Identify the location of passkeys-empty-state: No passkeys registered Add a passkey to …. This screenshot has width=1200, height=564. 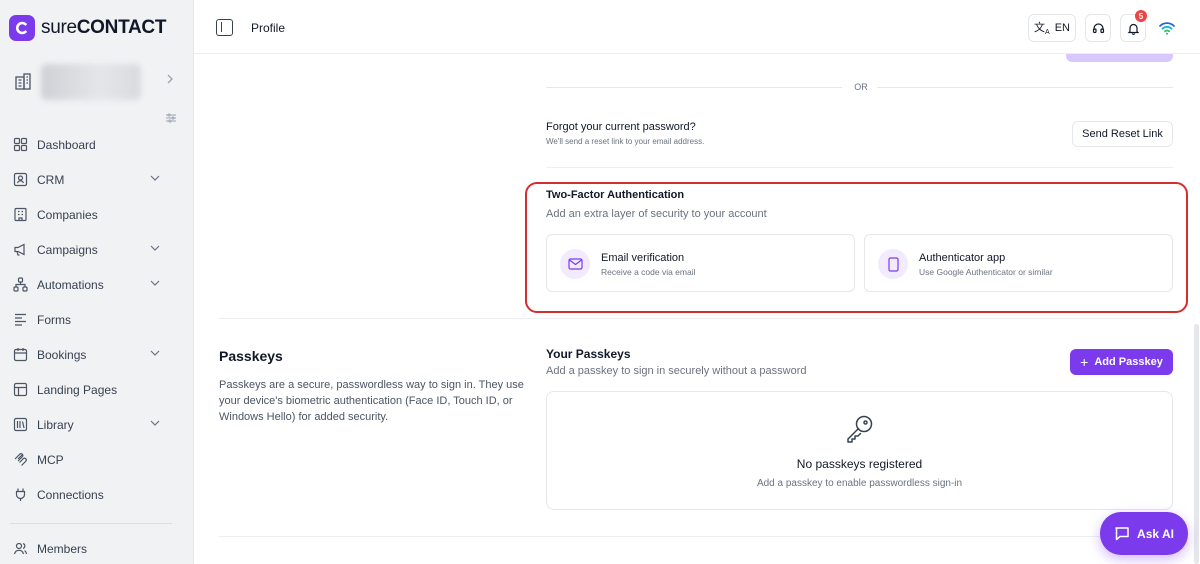
(859, 450).